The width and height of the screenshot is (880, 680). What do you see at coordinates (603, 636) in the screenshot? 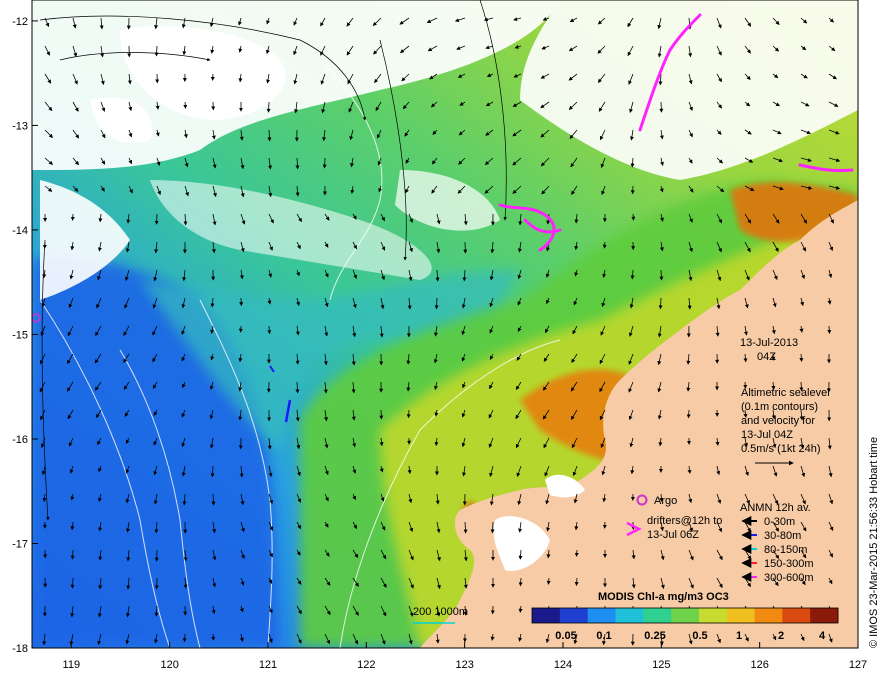
I see `colorbar-tick-label: 0.1` at bounding box center [603, 636].